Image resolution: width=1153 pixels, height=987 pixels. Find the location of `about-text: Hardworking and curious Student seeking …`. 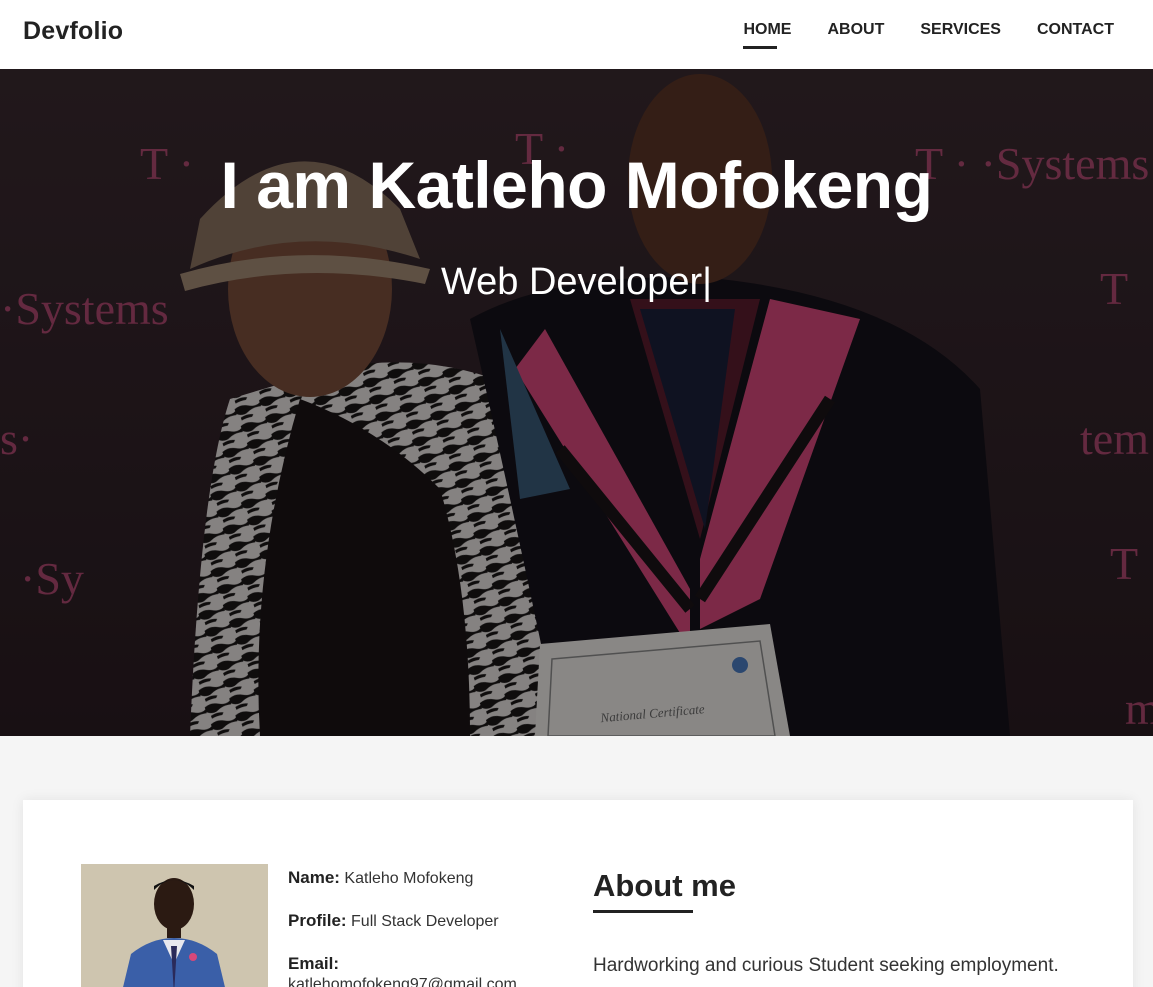

about-text: Hardworking and curious Student seeking … is located at coordinates (826, 965).